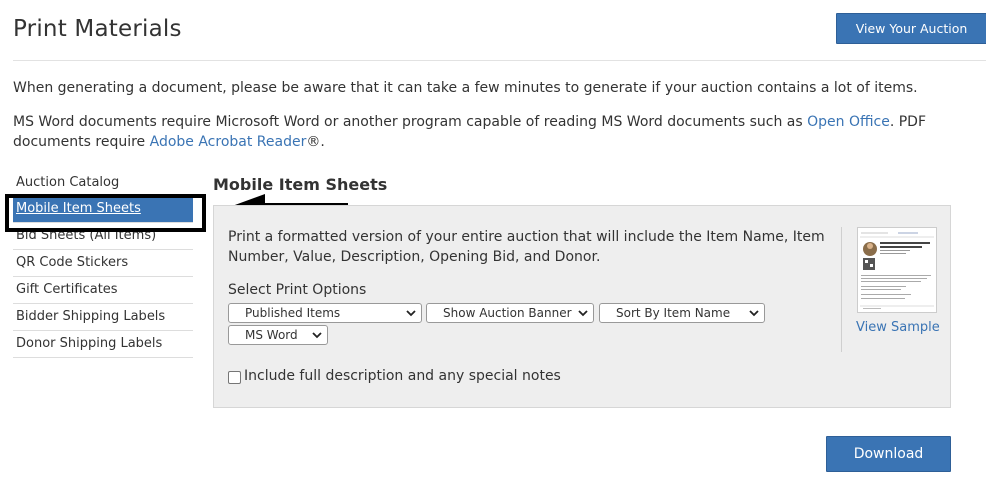 The height and width of the screenshot is (483, 986). What do you see at coordinates (103, 317) in the screenshot?
I see `sidebar-item-bidder-shipping-labels: Bidder Shipping Labels` at bounding box center [103, 317].